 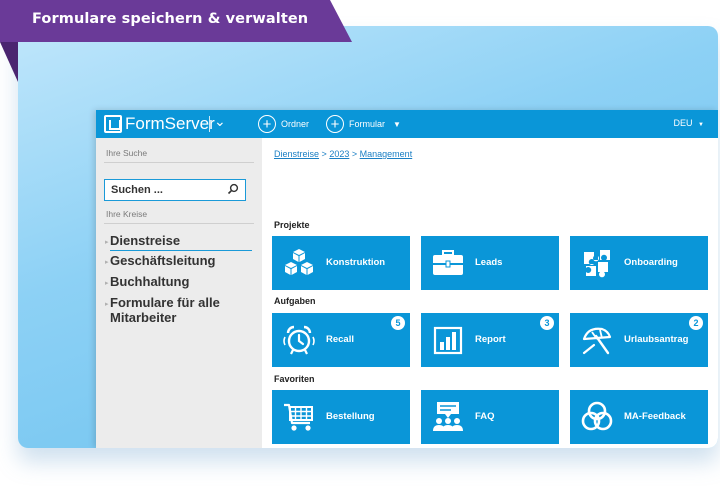 I want to click on formserver-logo-icon, so click(x=113, y=124).